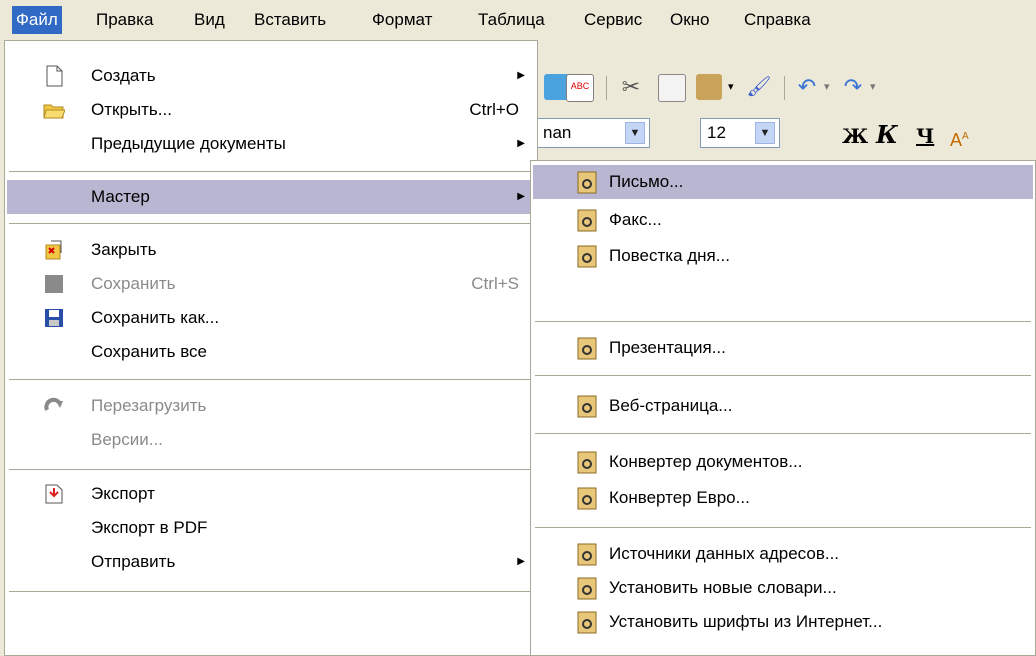 The image size is (1036, 656). Describe the element at coordinates (149, 405) in the screenshot. I see `menu-item-label: Перезагрузить` at that location.